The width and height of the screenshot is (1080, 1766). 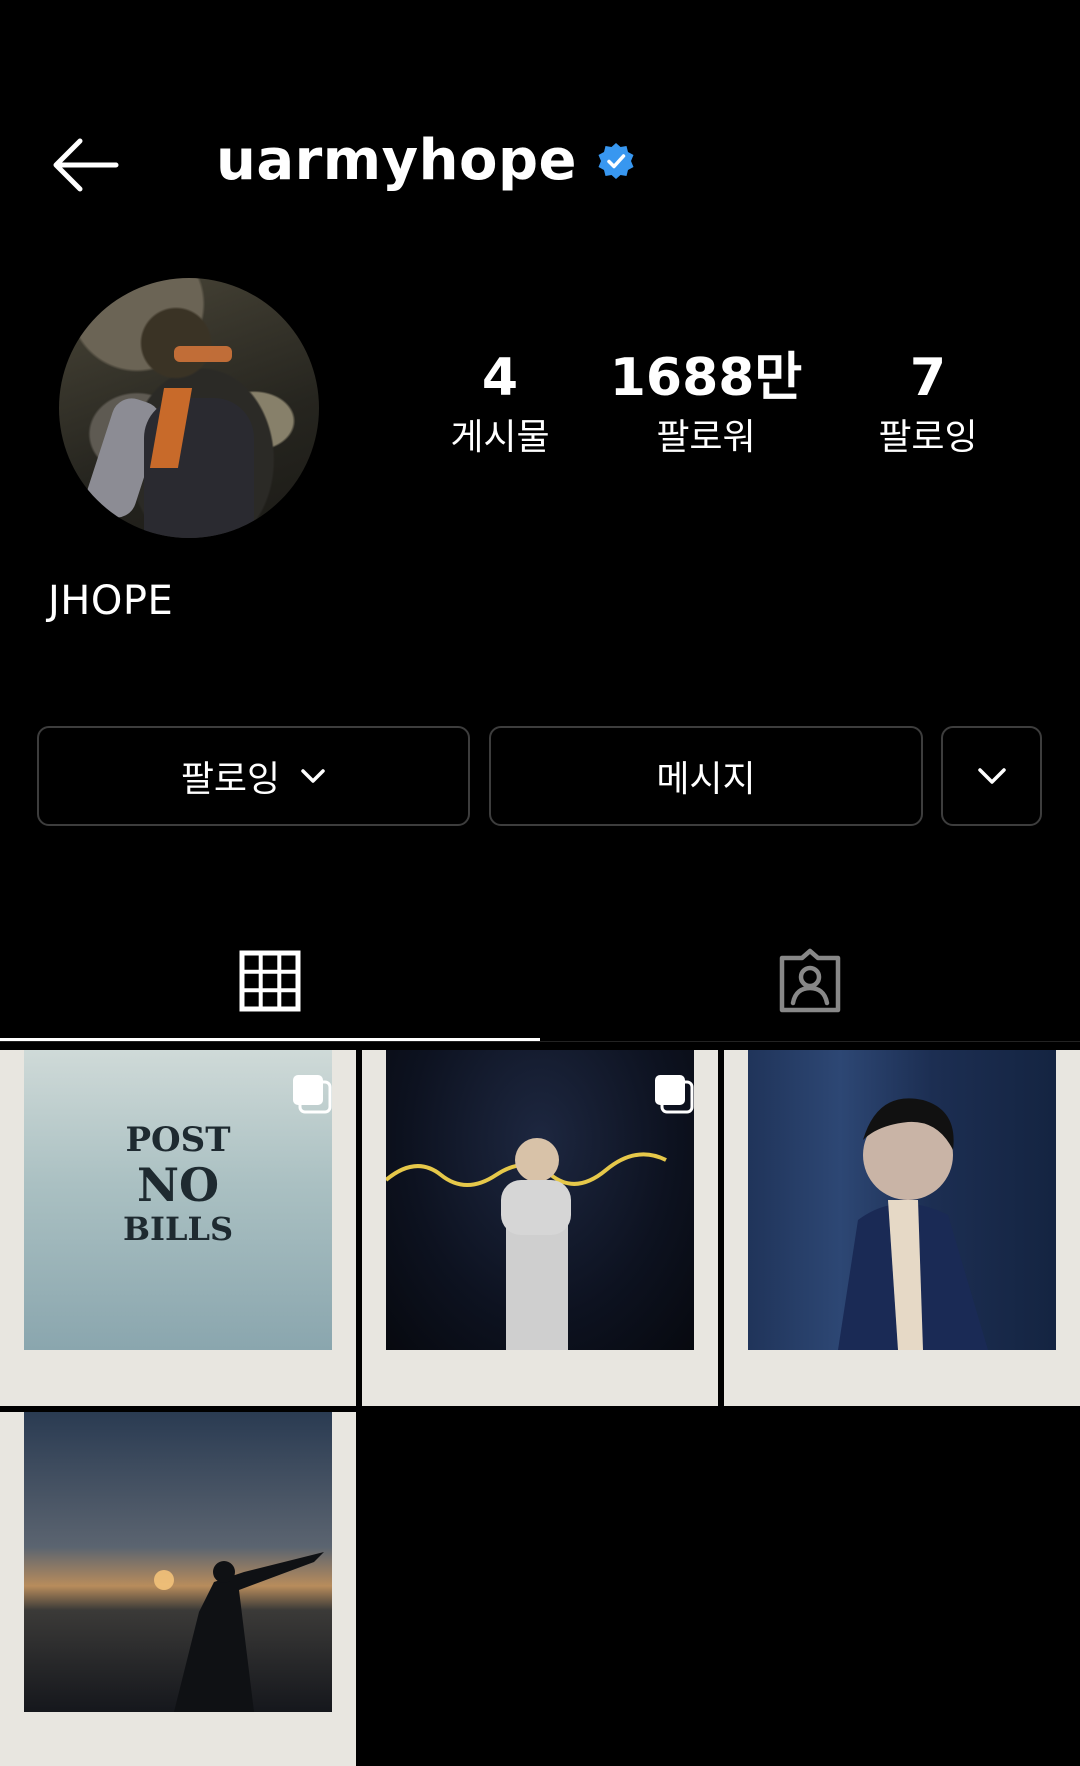 I want to click on profile-avatar, so click(x=189, y=408).